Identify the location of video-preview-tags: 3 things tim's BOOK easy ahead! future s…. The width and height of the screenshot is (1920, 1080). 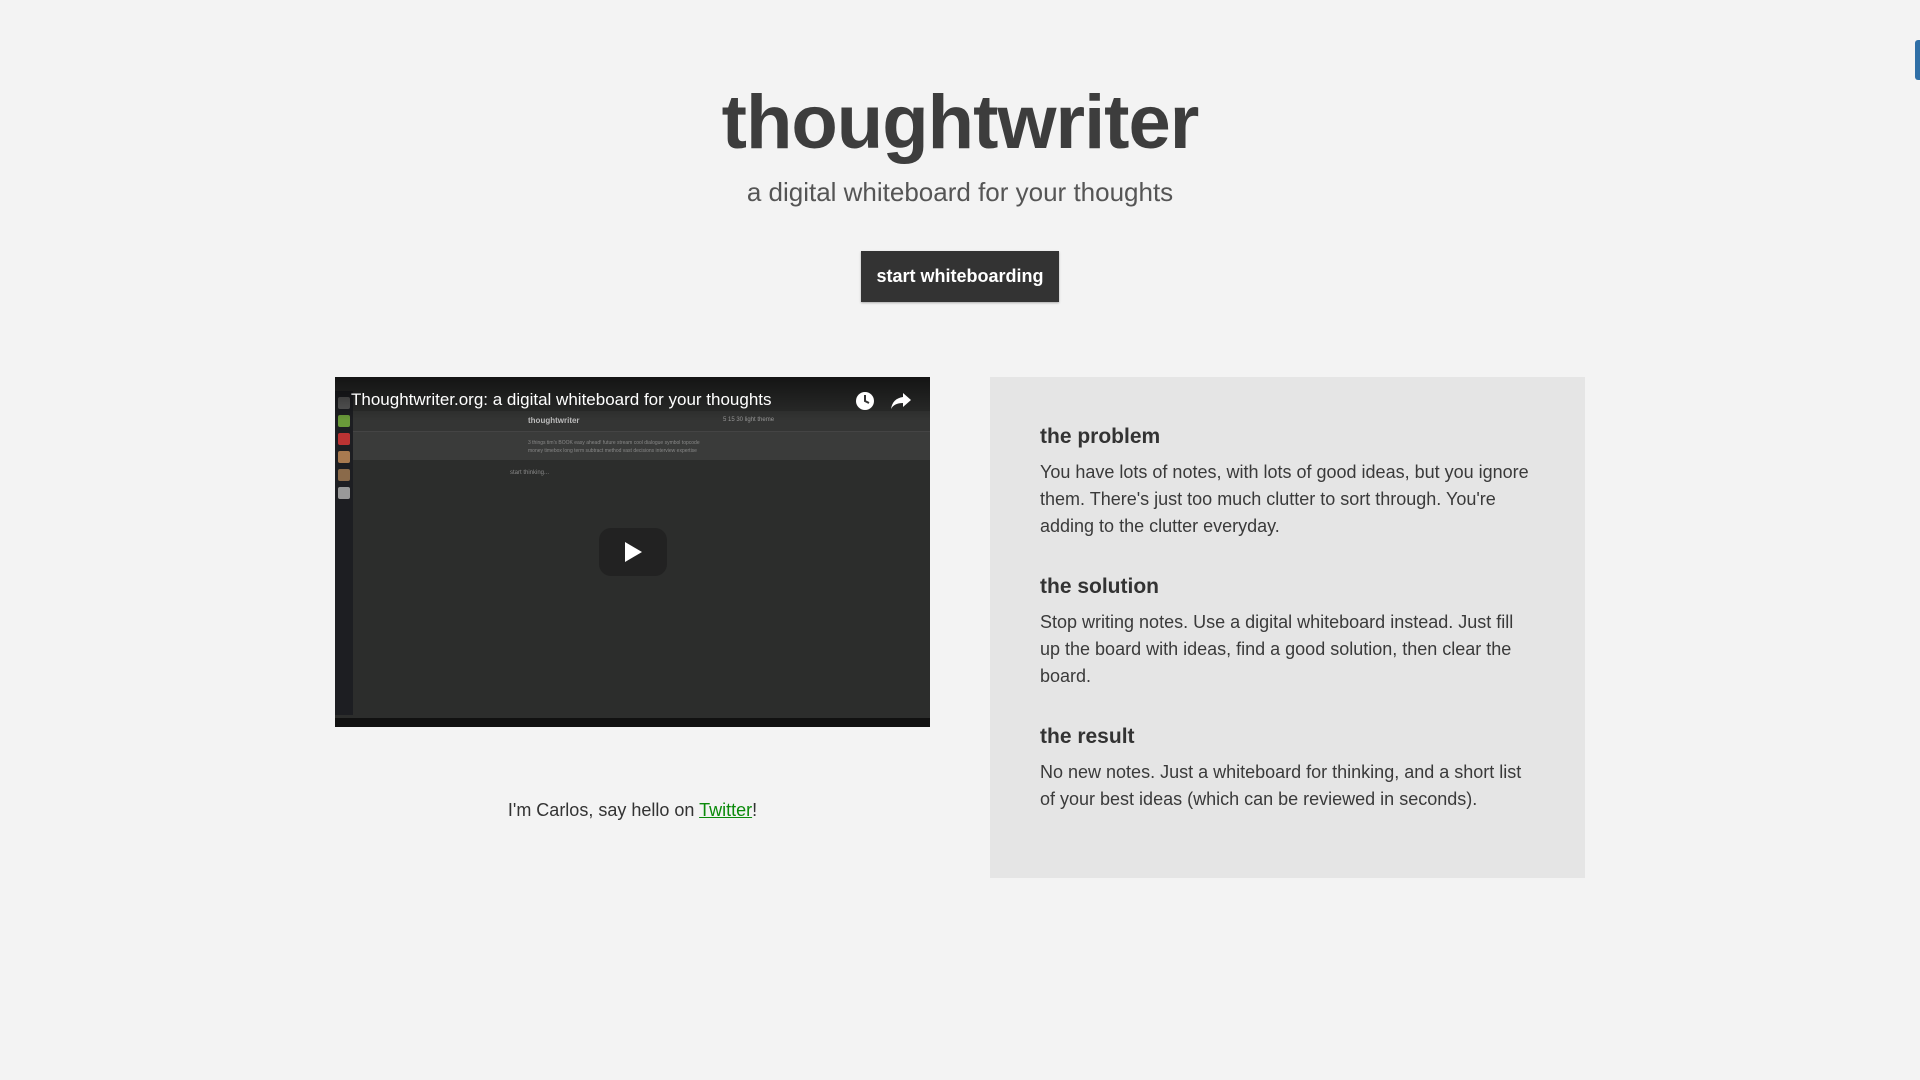
(641, 446).